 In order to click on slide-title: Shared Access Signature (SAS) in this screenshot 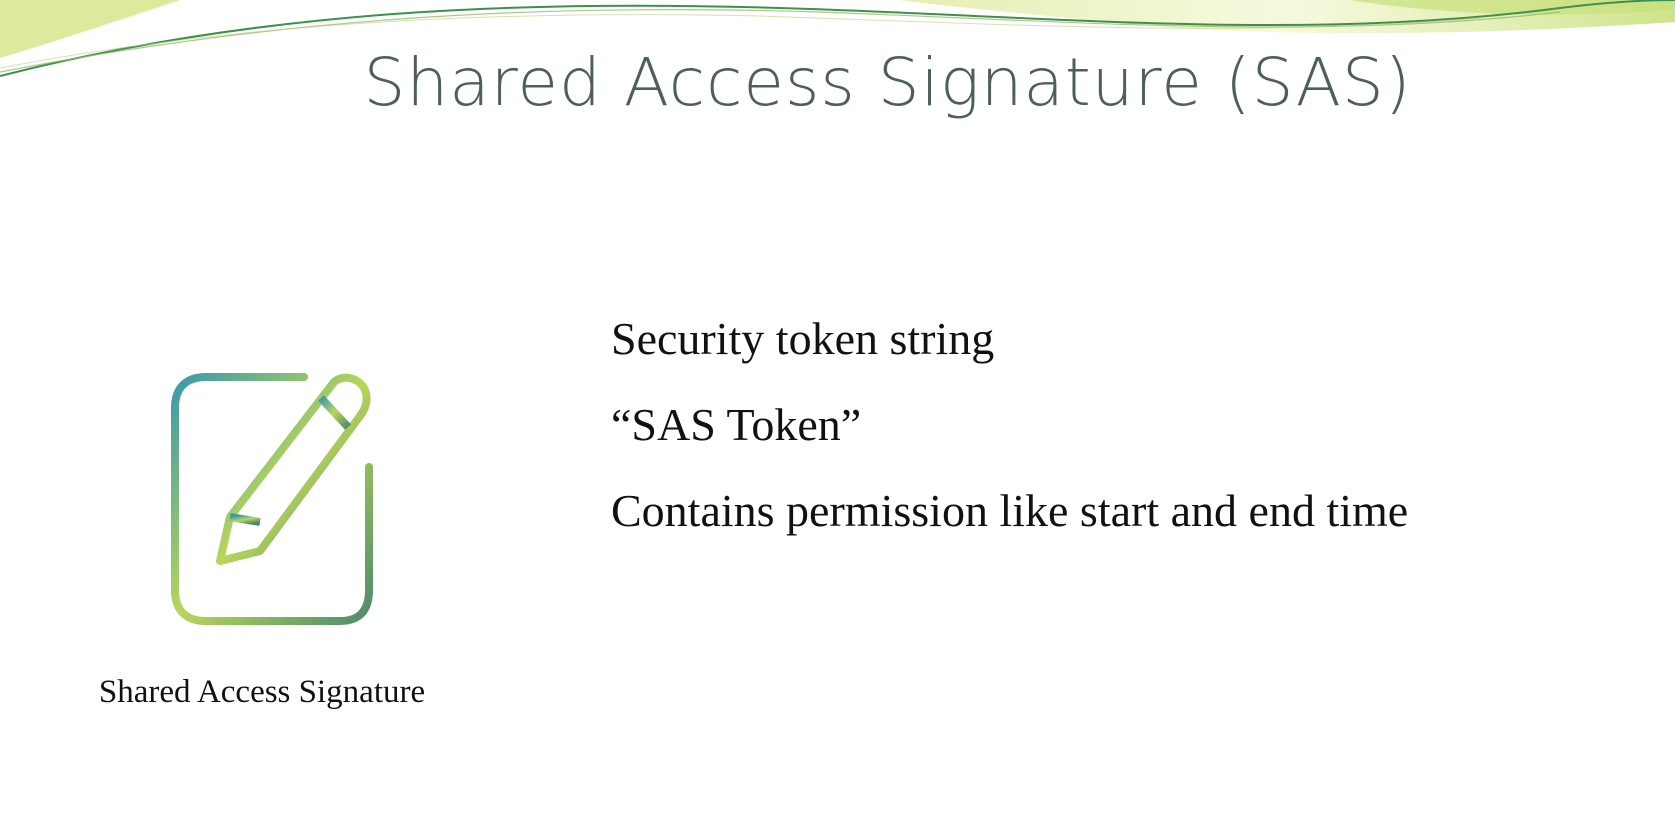, I will do `click(887, 82)`.